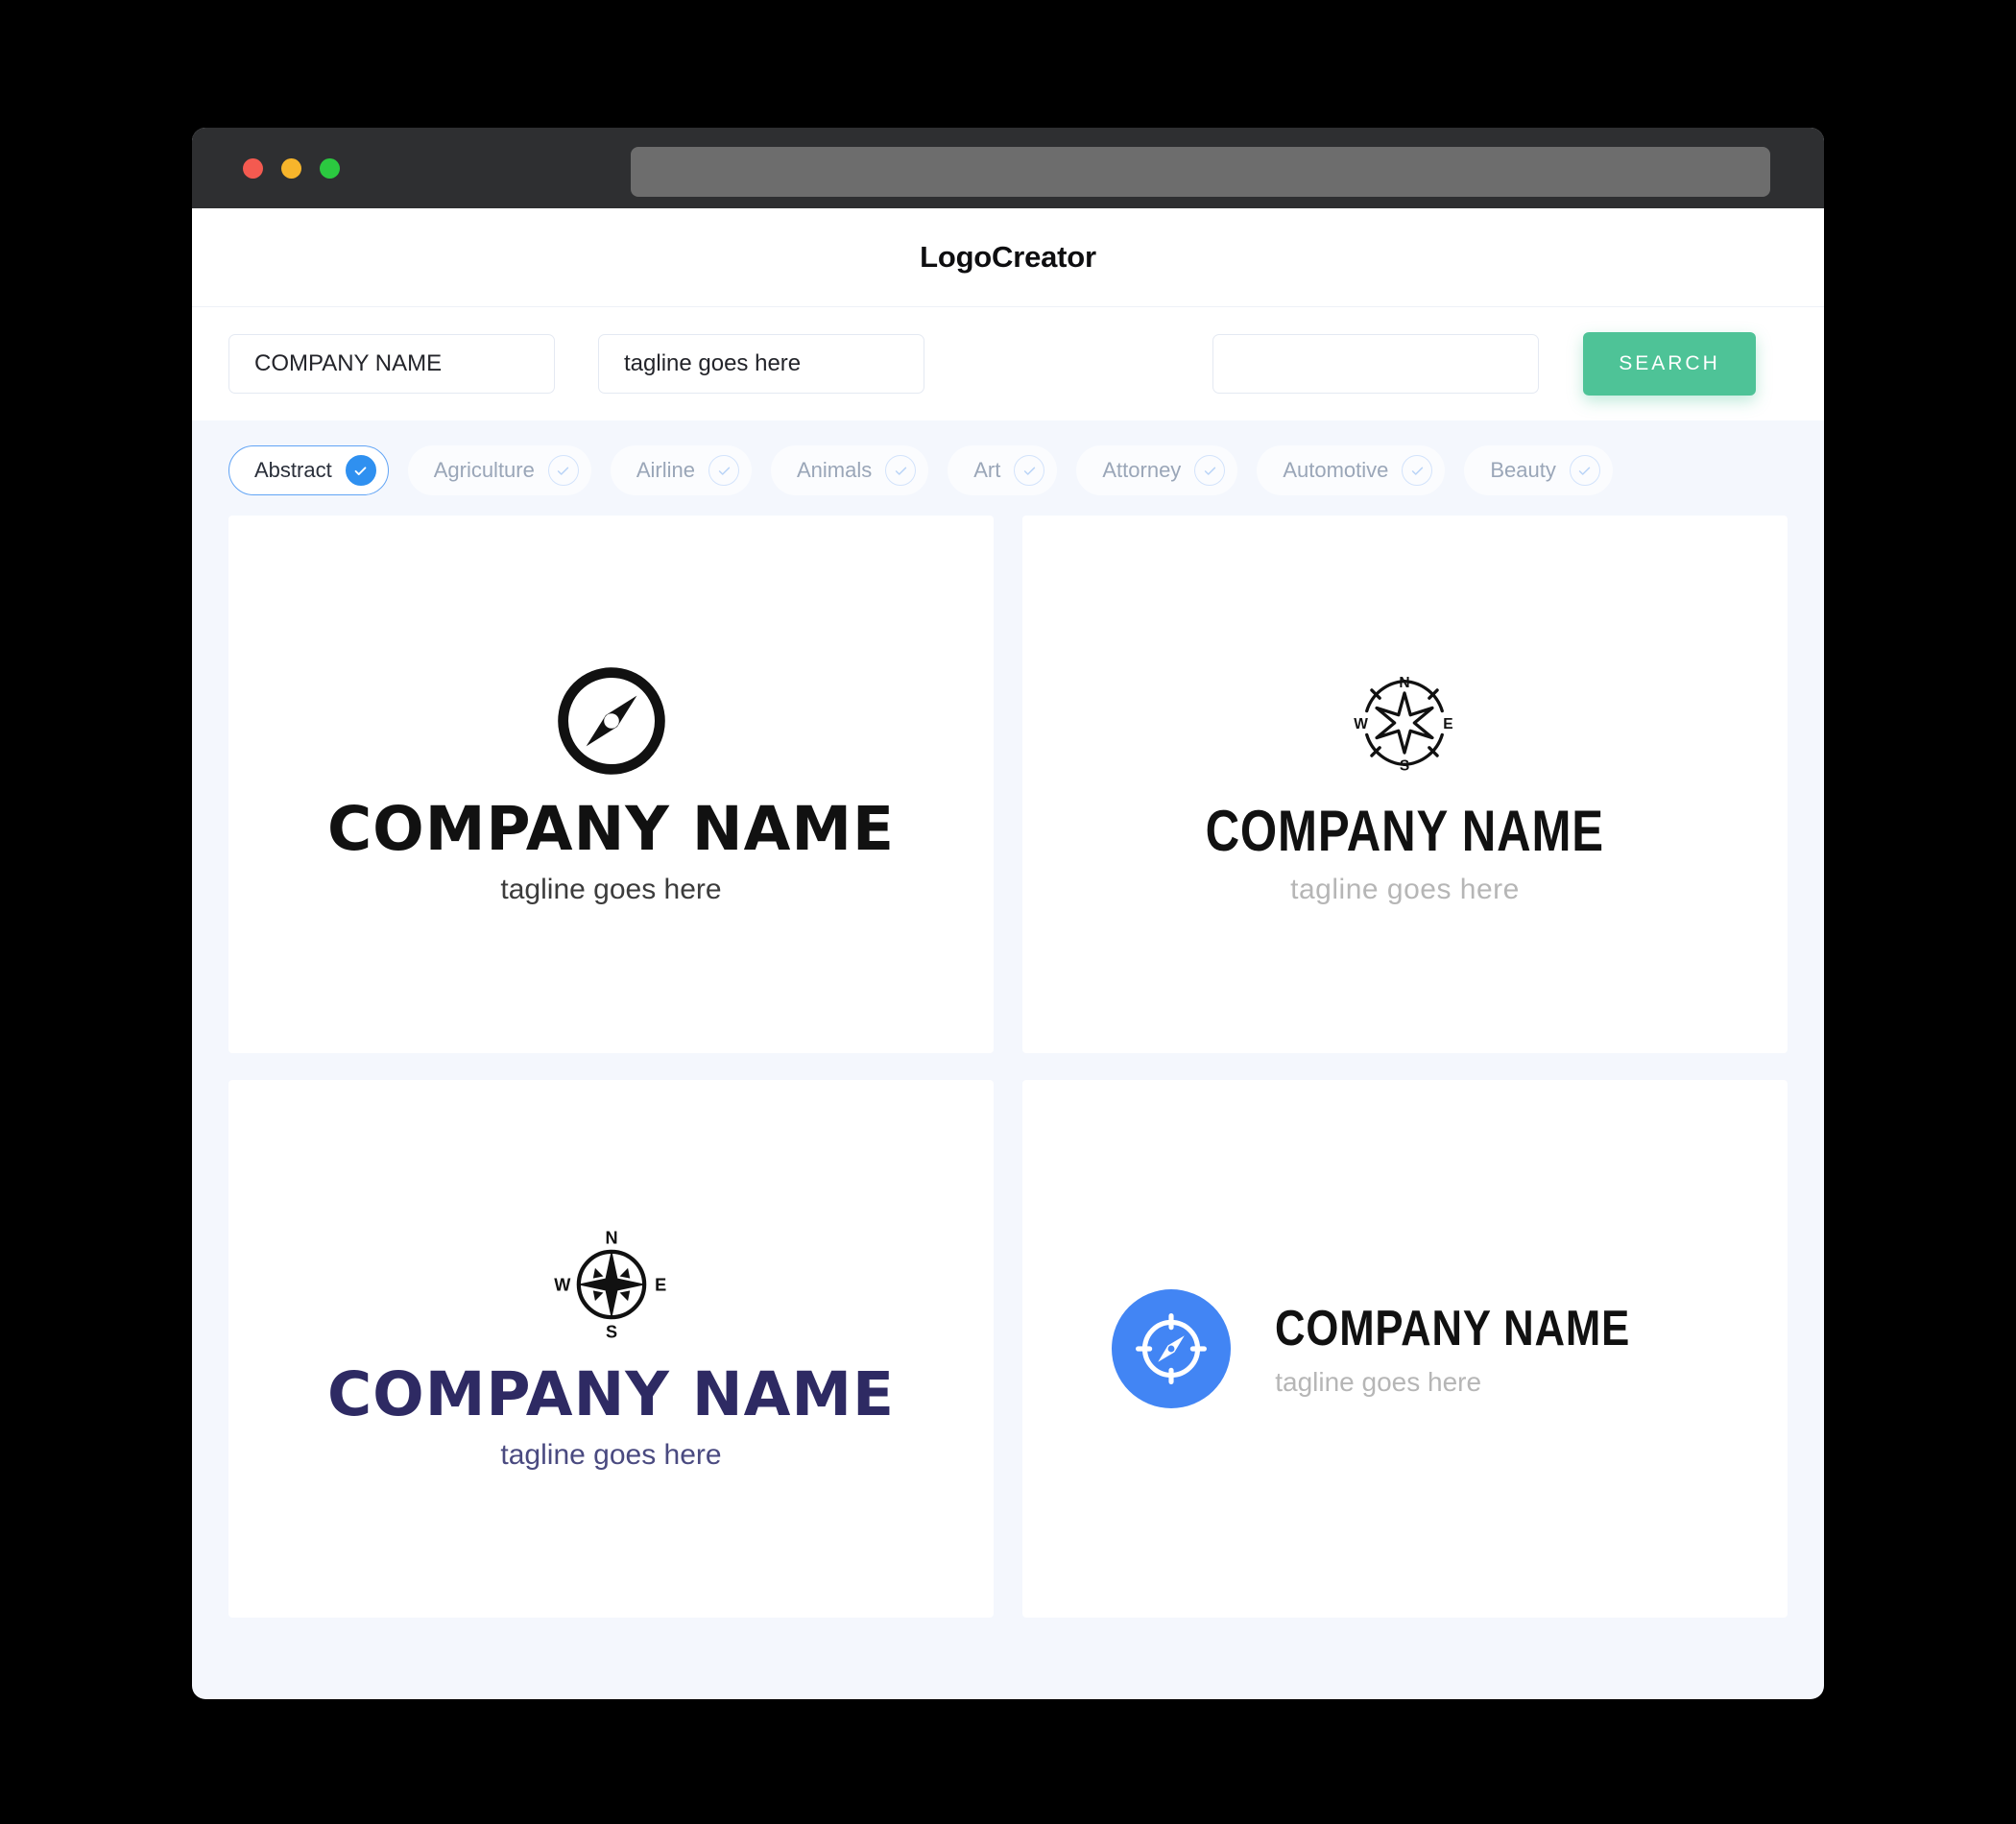 The height and width of the screenshot is (1824, 2016). I want to click on maximize-window-button, so click(330, 168).